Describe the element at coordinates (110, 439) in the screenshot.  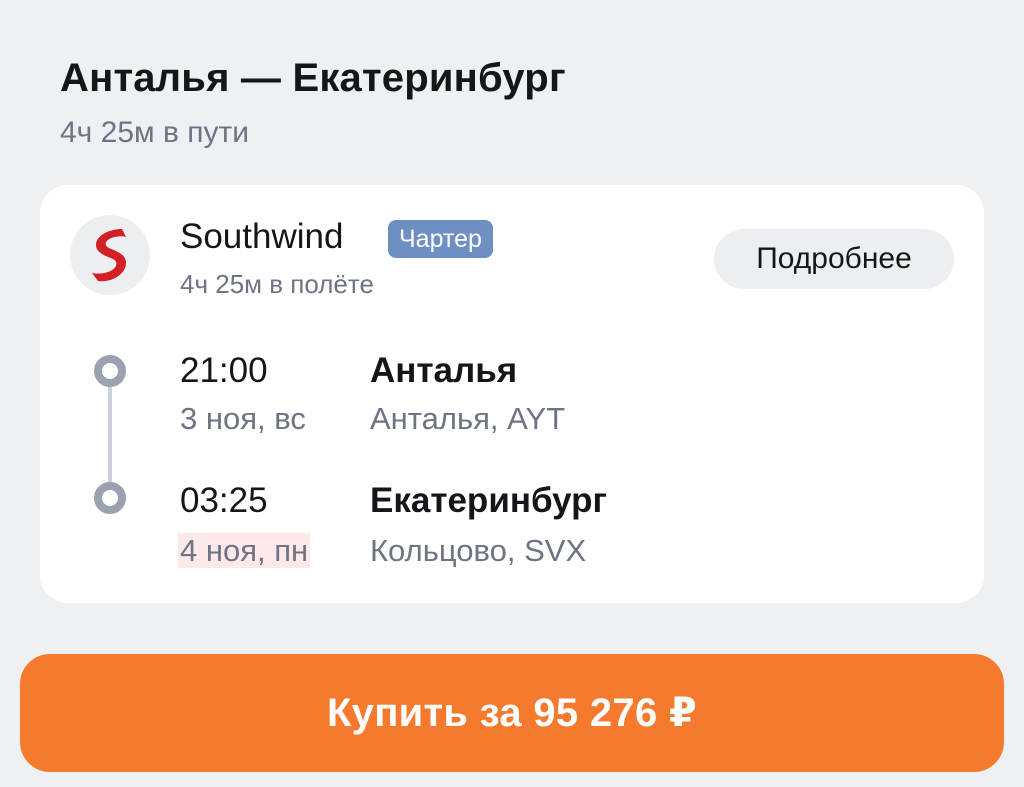
I see `timeline-line` at that location.